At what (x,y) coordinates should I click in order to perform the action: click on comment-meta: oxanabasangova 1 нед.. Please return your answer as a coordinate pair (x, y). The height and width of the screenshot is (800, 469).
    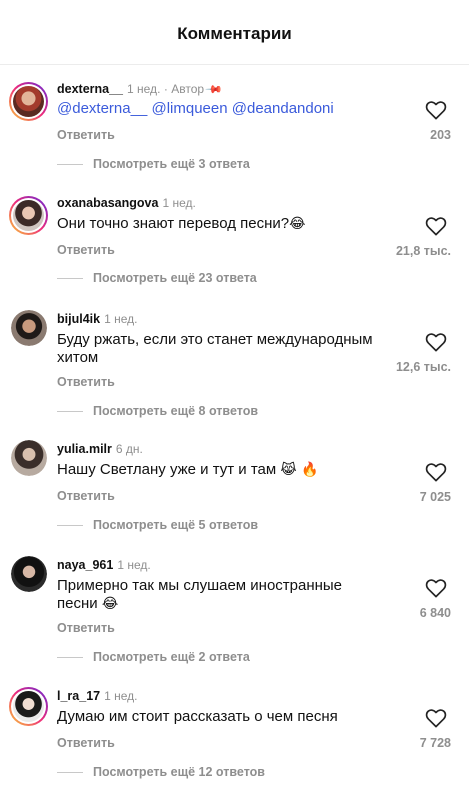
    Looking at the image, I should click on (126, 203).